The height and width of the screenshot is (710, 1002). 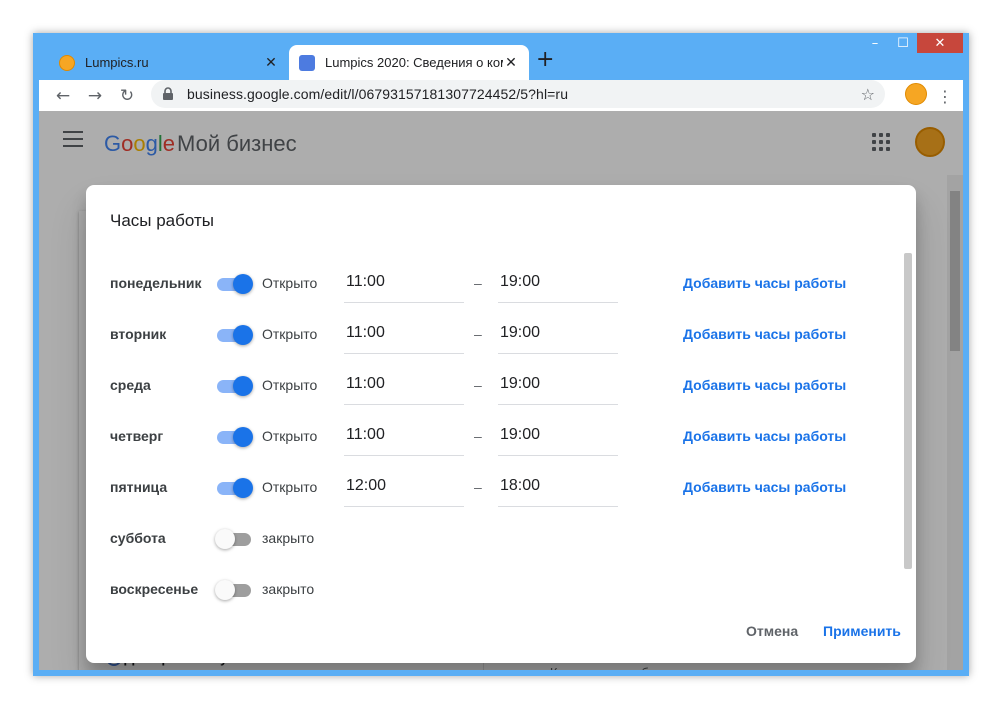 What do you see at coordinates (138, 538) in the screenshot?
I see `day-label: суббота` at bounding box center [138, 538].